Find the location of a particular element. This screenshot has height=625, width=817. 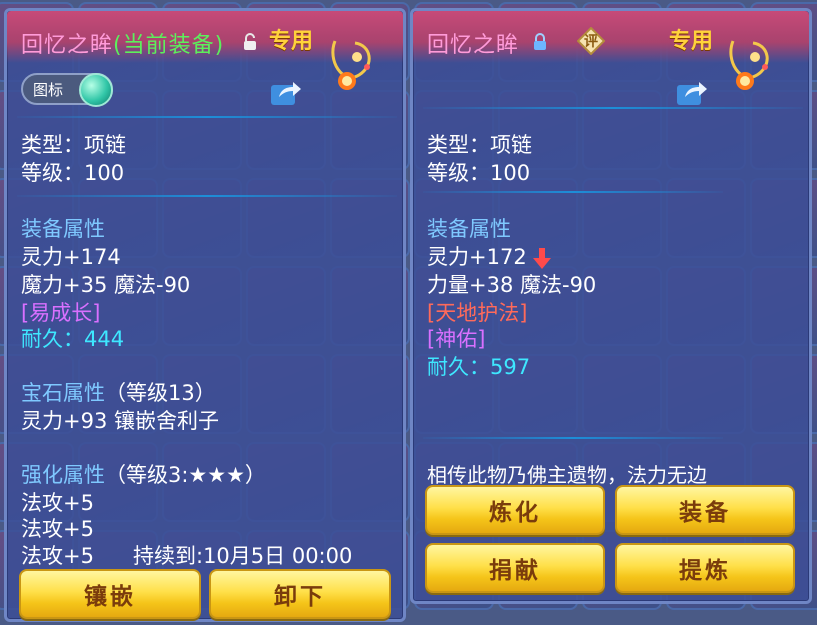

extract-button: 提炼 is located at coordinates (705, 568).